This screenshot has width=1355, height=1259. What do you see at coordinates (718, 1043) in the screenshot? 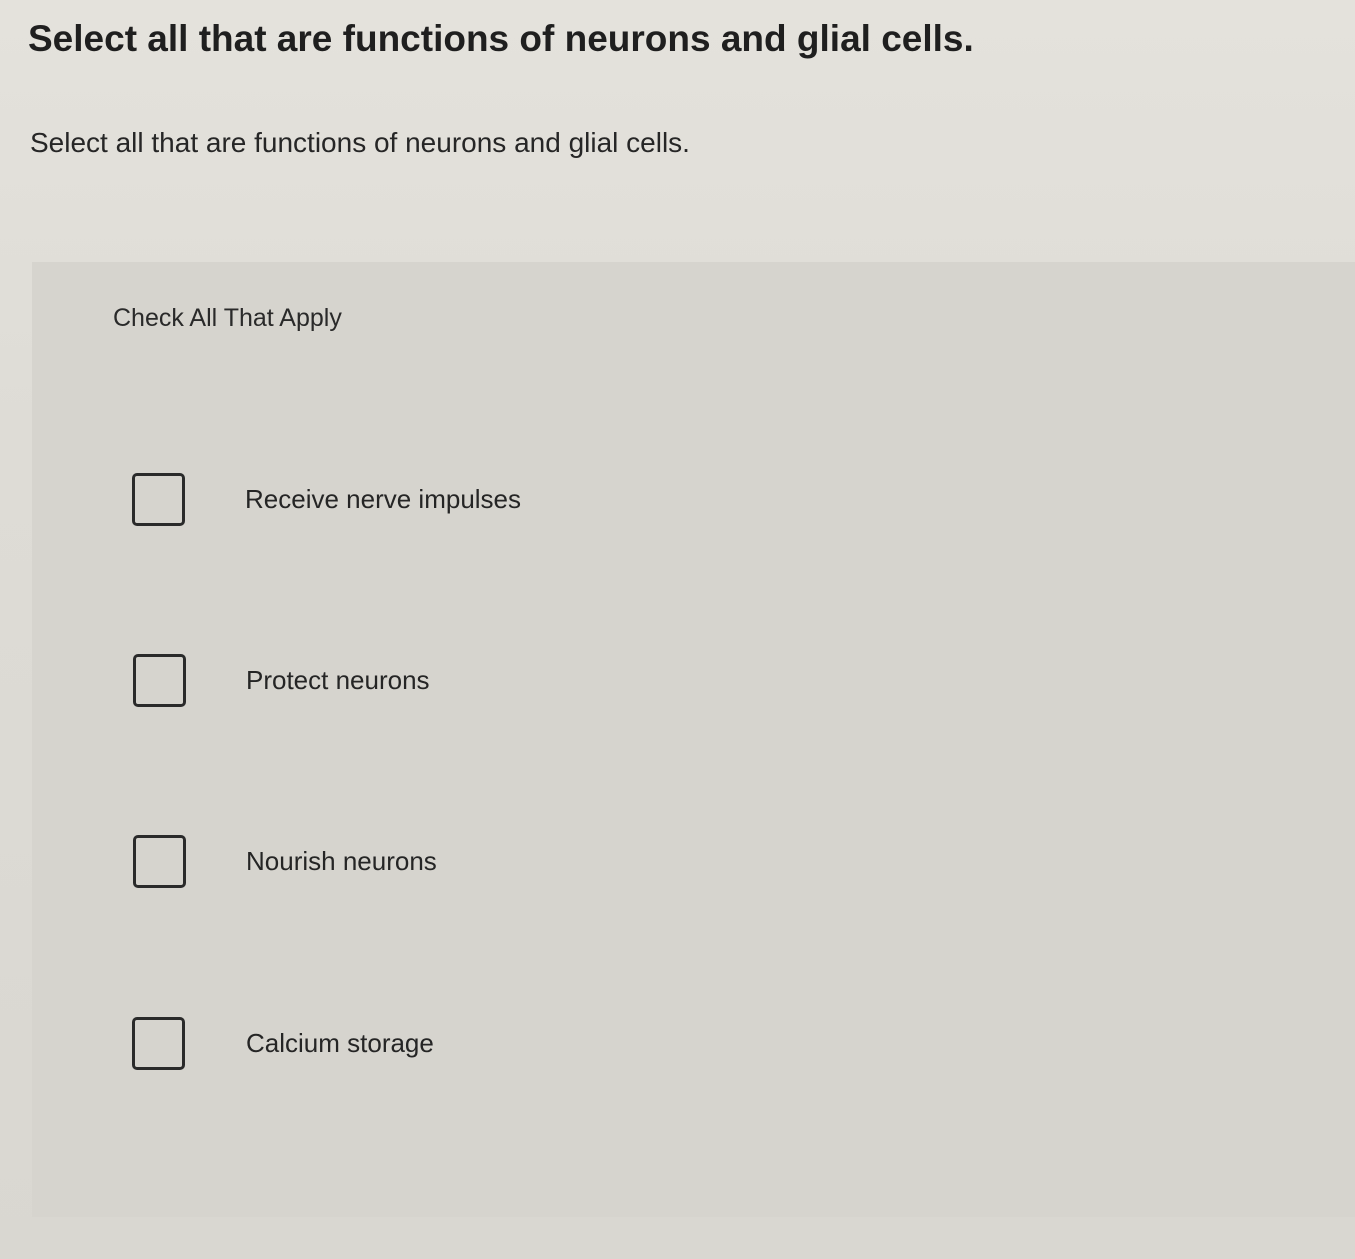
I see `option-calcium-storage: Calcium storage` at bounding box center [718, 1043].